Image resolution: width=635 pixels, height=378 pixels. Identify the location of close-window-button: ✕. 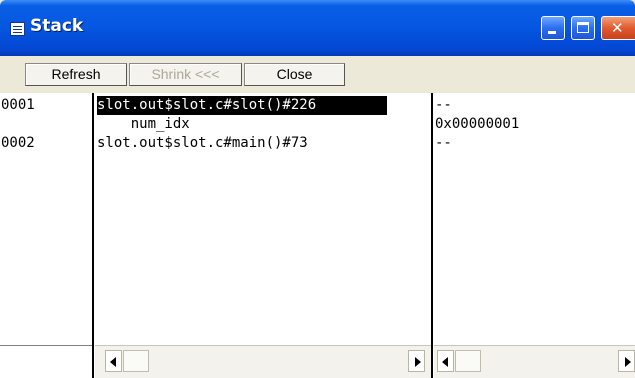
(618, 28).